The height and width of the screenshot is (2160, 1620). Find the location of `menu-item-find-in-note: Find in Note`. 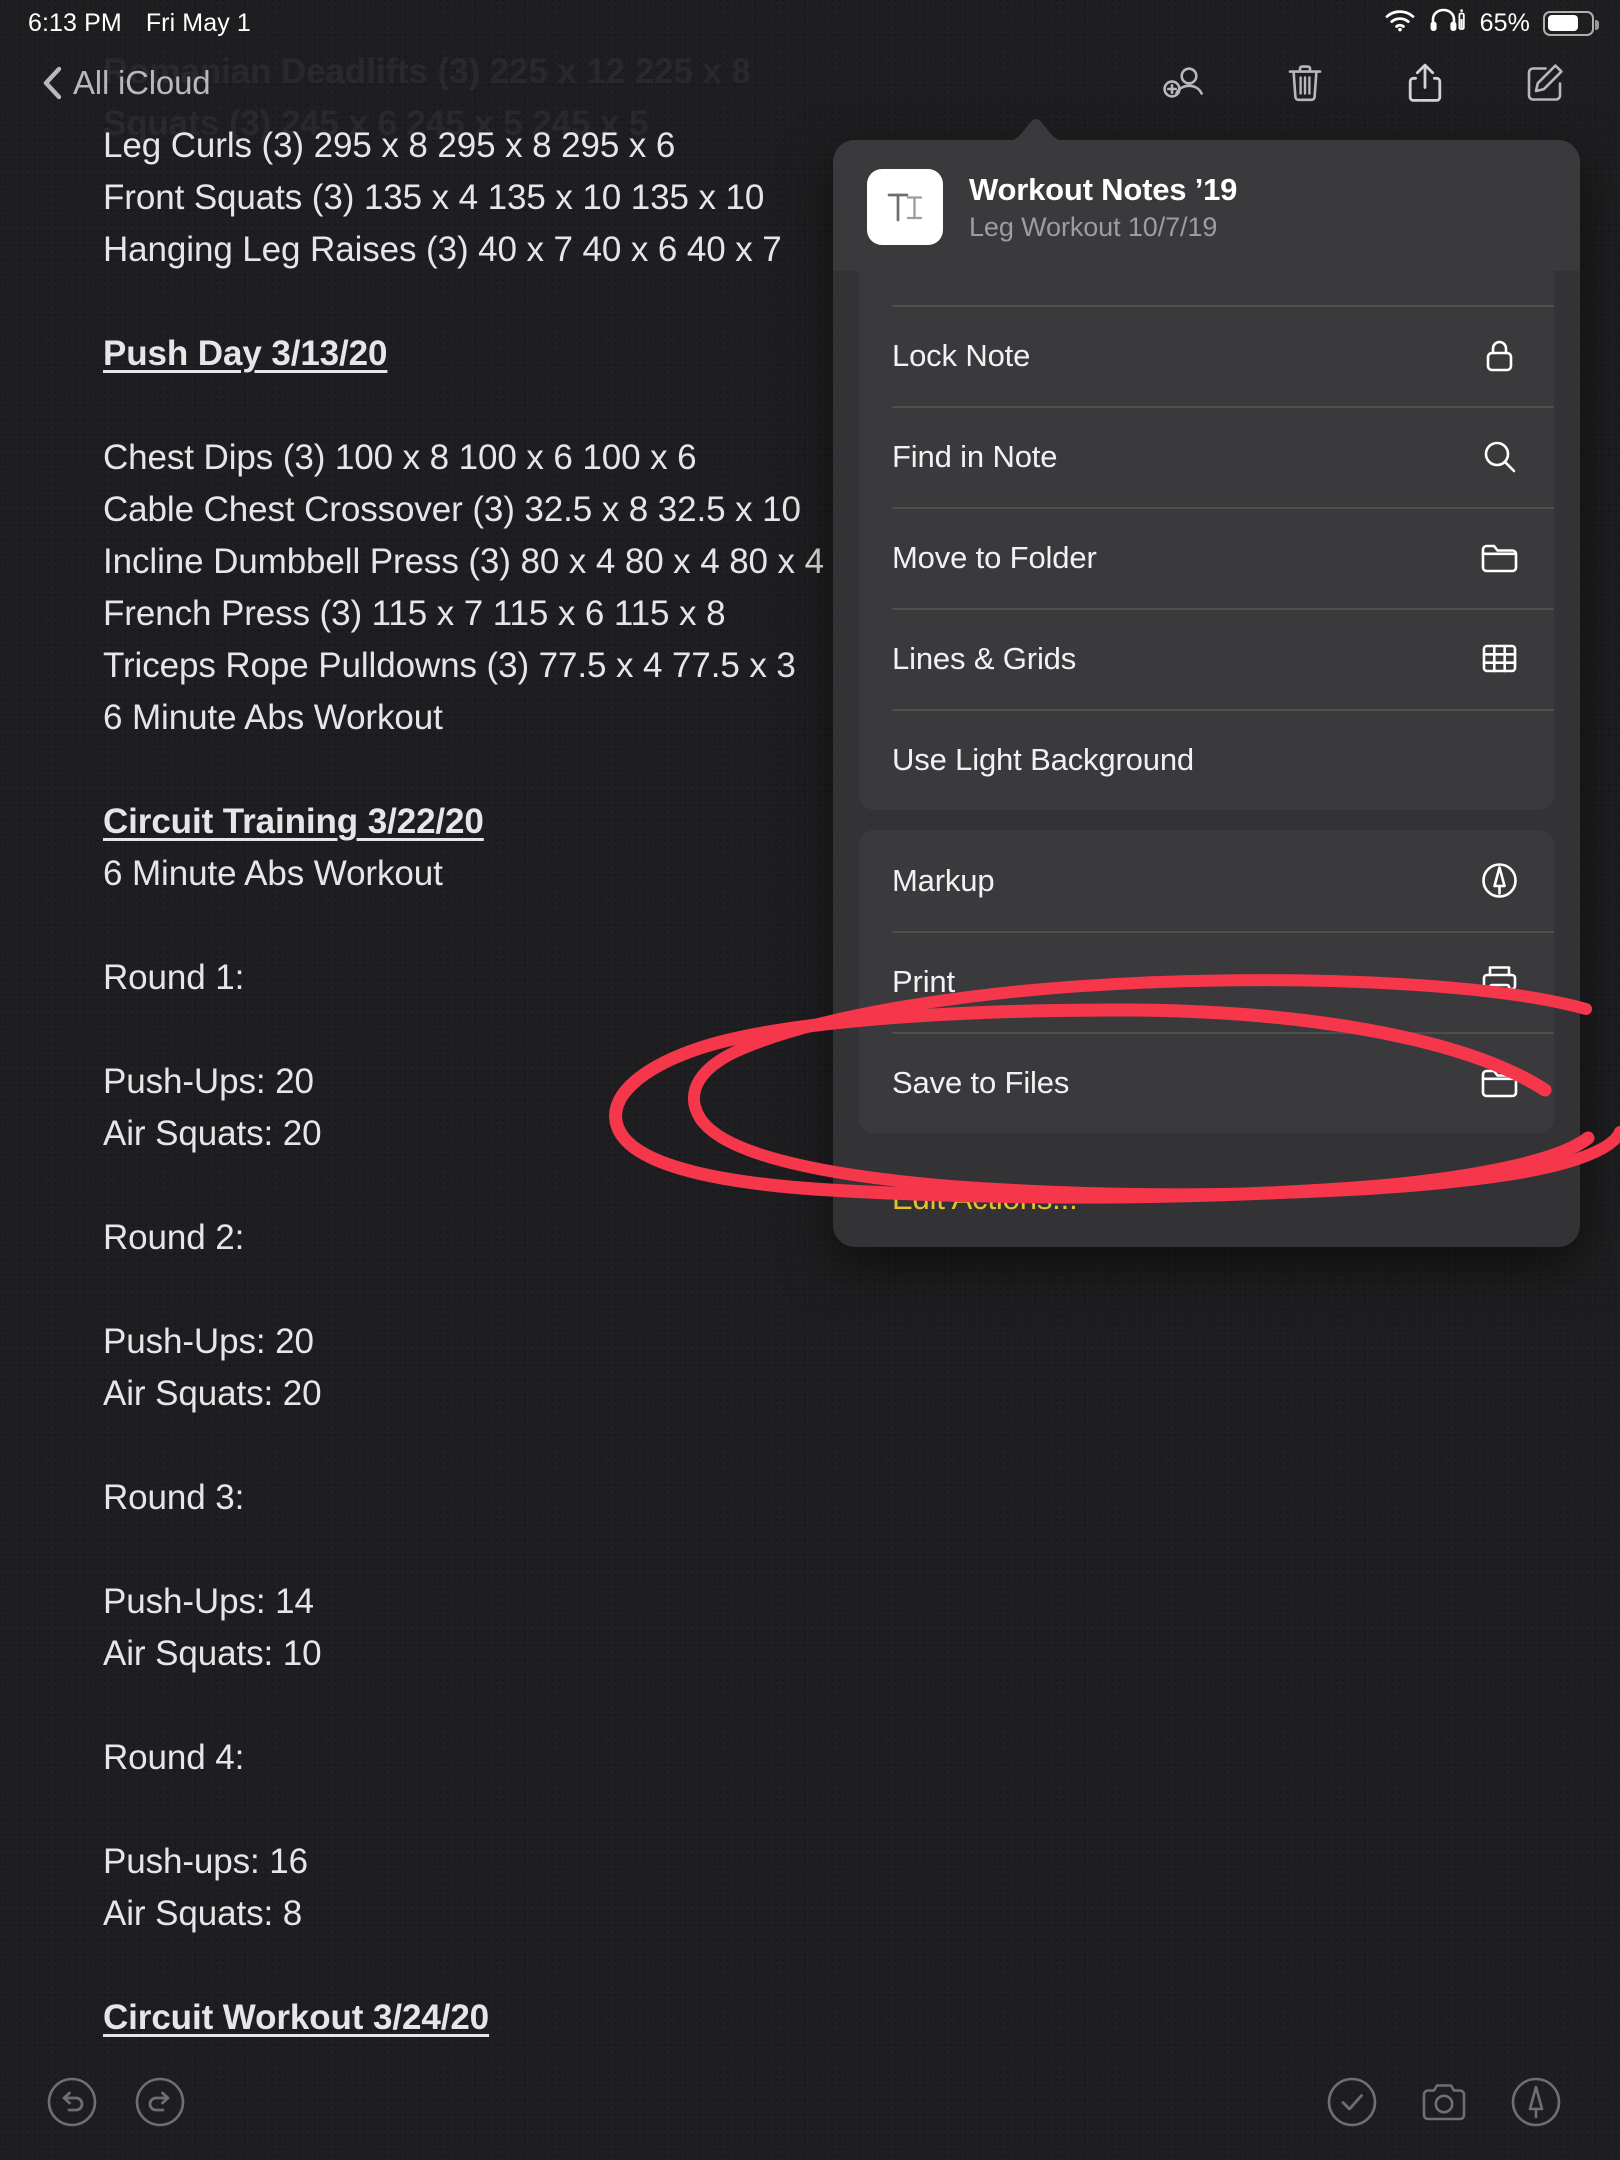

menu-item-find-in-note: Find in Note is located at coordinates (1206, 456).